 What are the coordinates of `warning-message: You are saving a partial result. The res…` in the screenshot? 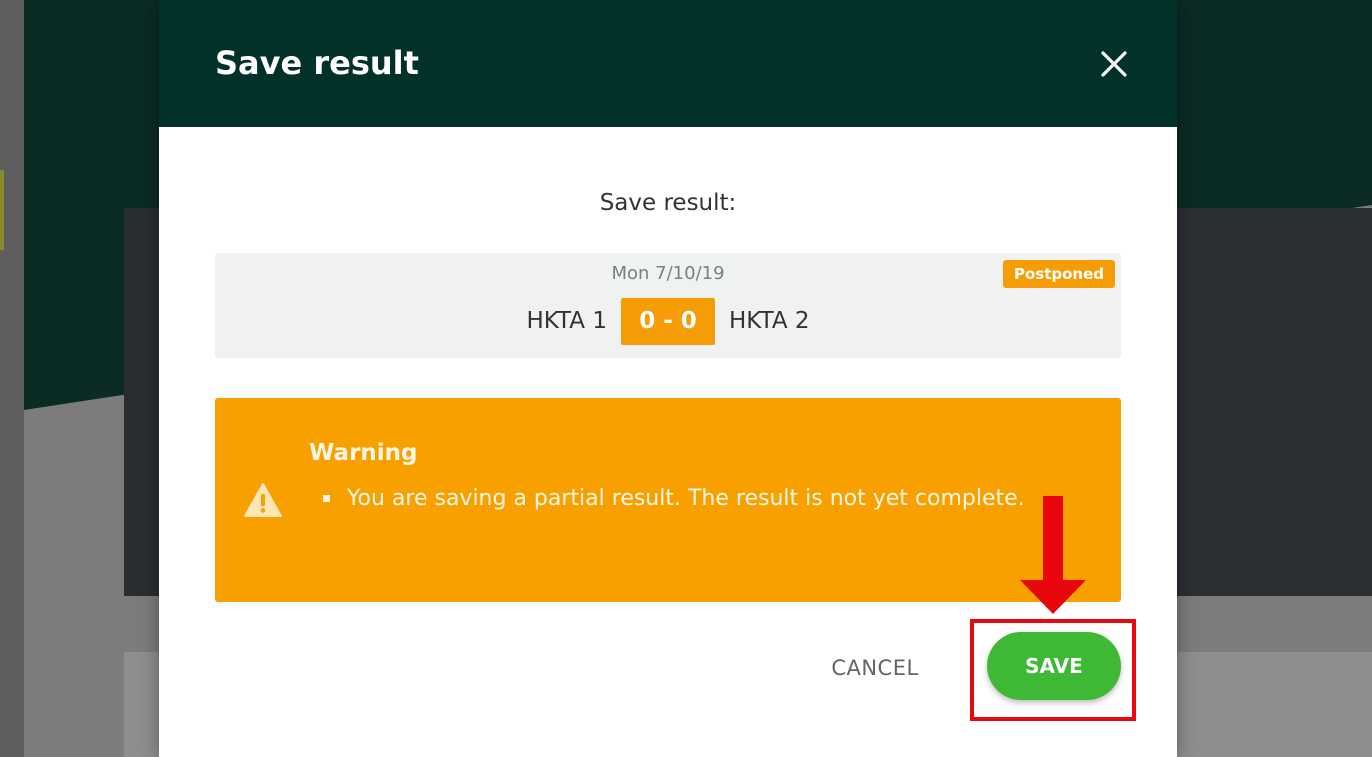 It's located at (669, 499).